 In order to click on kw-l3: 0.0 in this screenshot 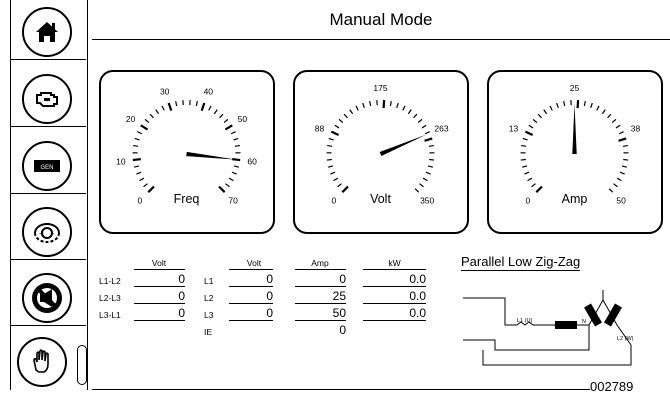, I will do `click(394, 313)`.